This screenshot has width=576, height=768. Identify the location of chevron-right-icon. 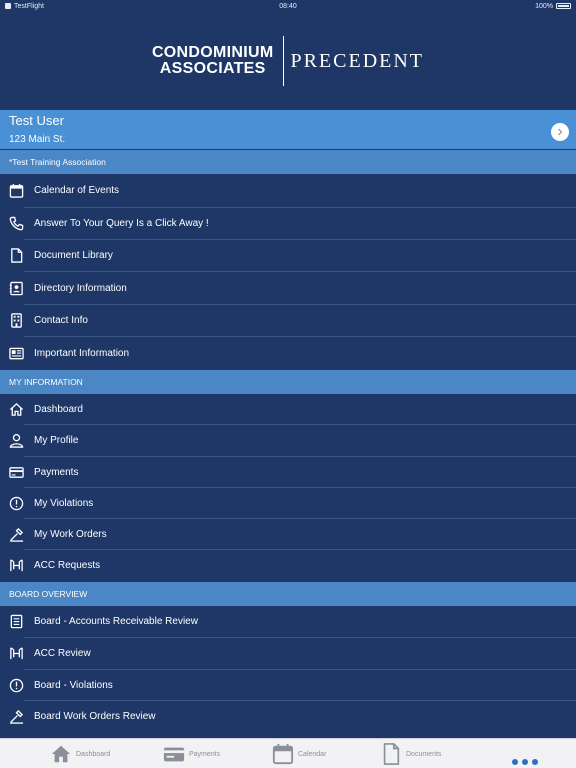
(560, 132).